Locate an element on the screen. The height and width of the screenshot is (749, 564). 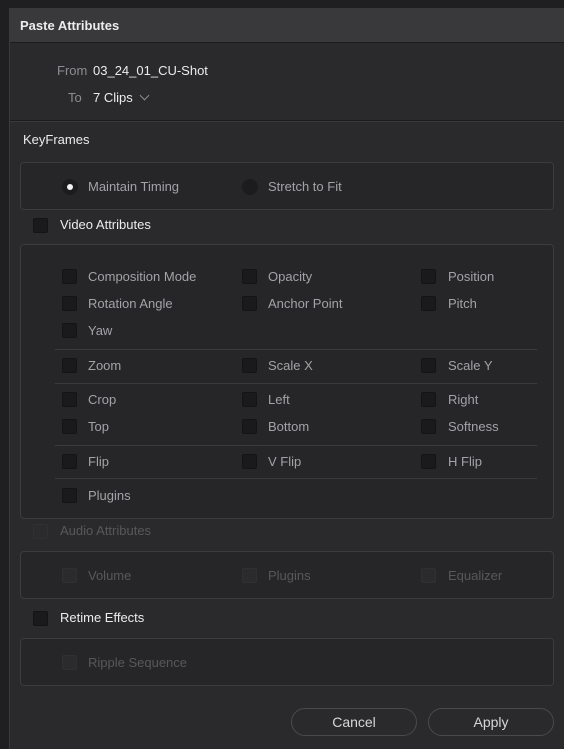
cancel-button: Cancel is located at coordinates (354, 722).